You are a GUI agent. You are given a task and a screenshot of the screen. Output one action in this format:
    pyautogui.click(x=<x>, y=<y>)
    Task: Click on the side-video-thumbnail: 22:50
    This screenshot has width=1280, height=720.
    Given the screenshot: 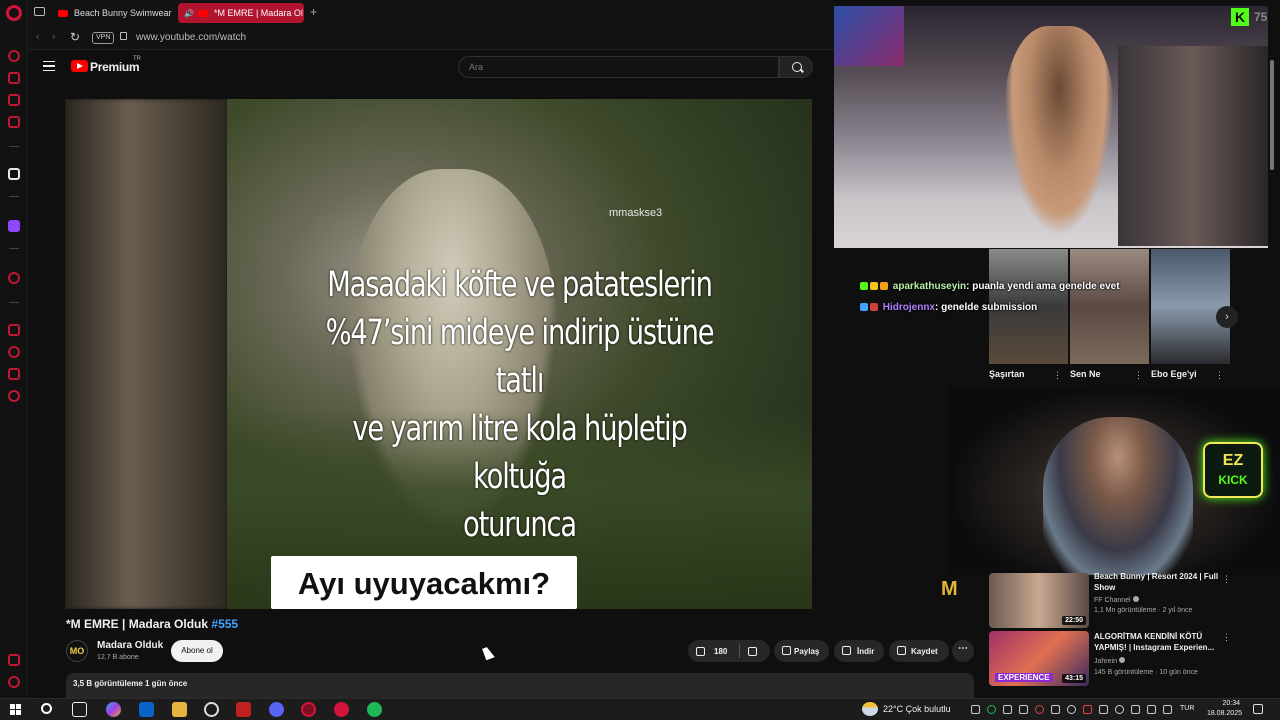 What is the action you would take?
    pyautogui.click(x=1039, y=600)
    